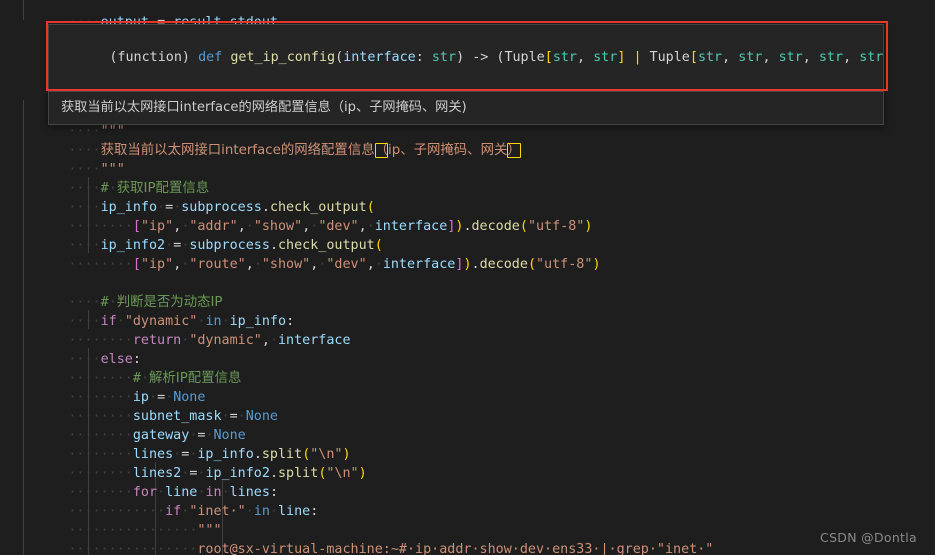  I want to click on code-line: ········subnet_mask·=·None, so click(139, 406).